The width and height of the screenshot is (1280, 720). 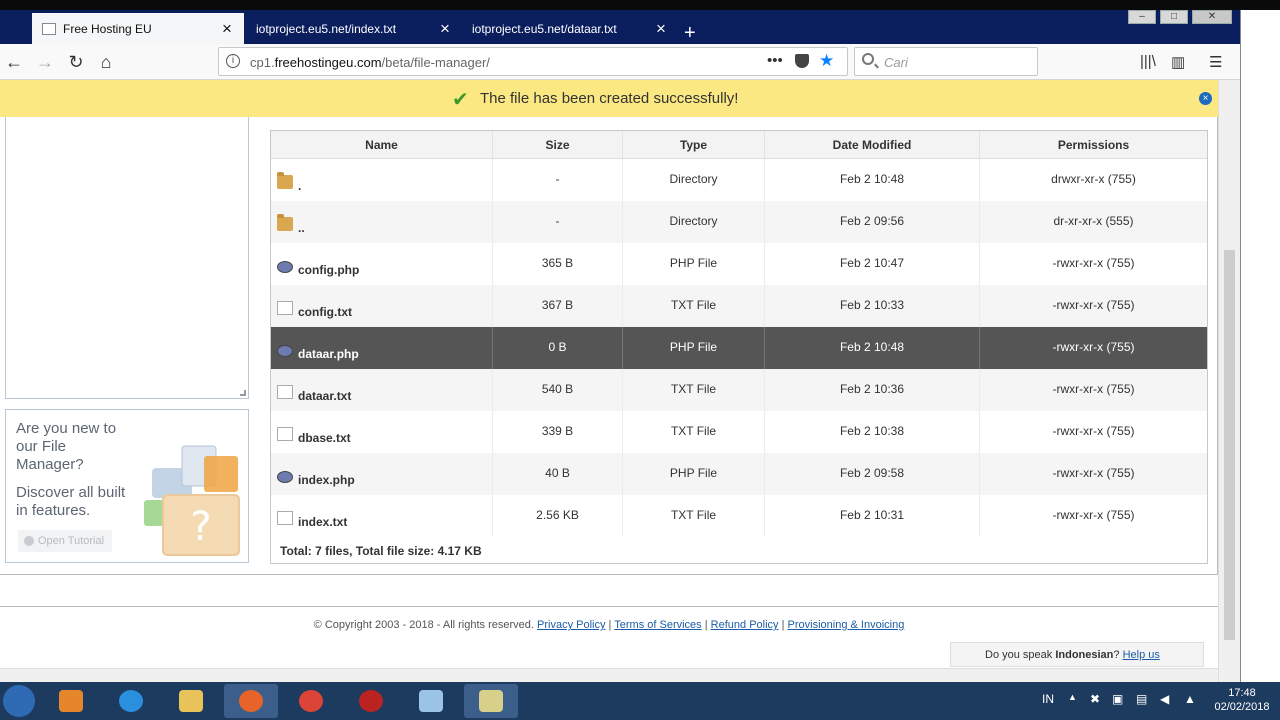 I want to click on chrome-button, so click(x=311, y=701).